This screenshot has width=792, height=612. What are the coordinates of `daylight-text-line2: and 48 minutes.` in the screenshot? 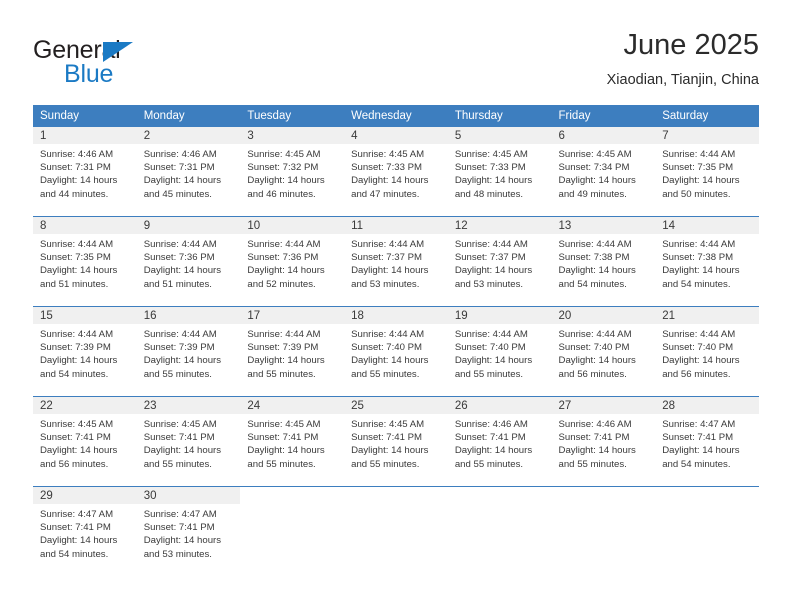 It's located at (489, 194).